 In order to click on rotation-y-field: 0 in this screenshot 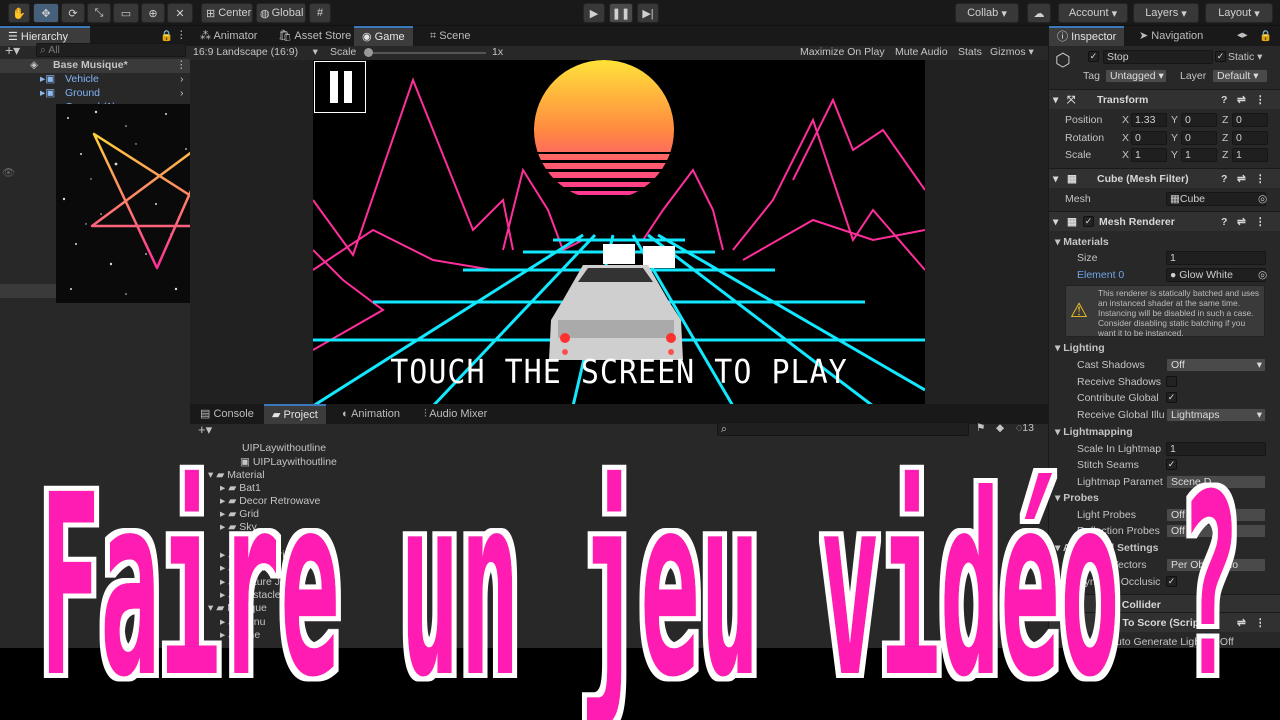, I will do `click(1199, 138)`.